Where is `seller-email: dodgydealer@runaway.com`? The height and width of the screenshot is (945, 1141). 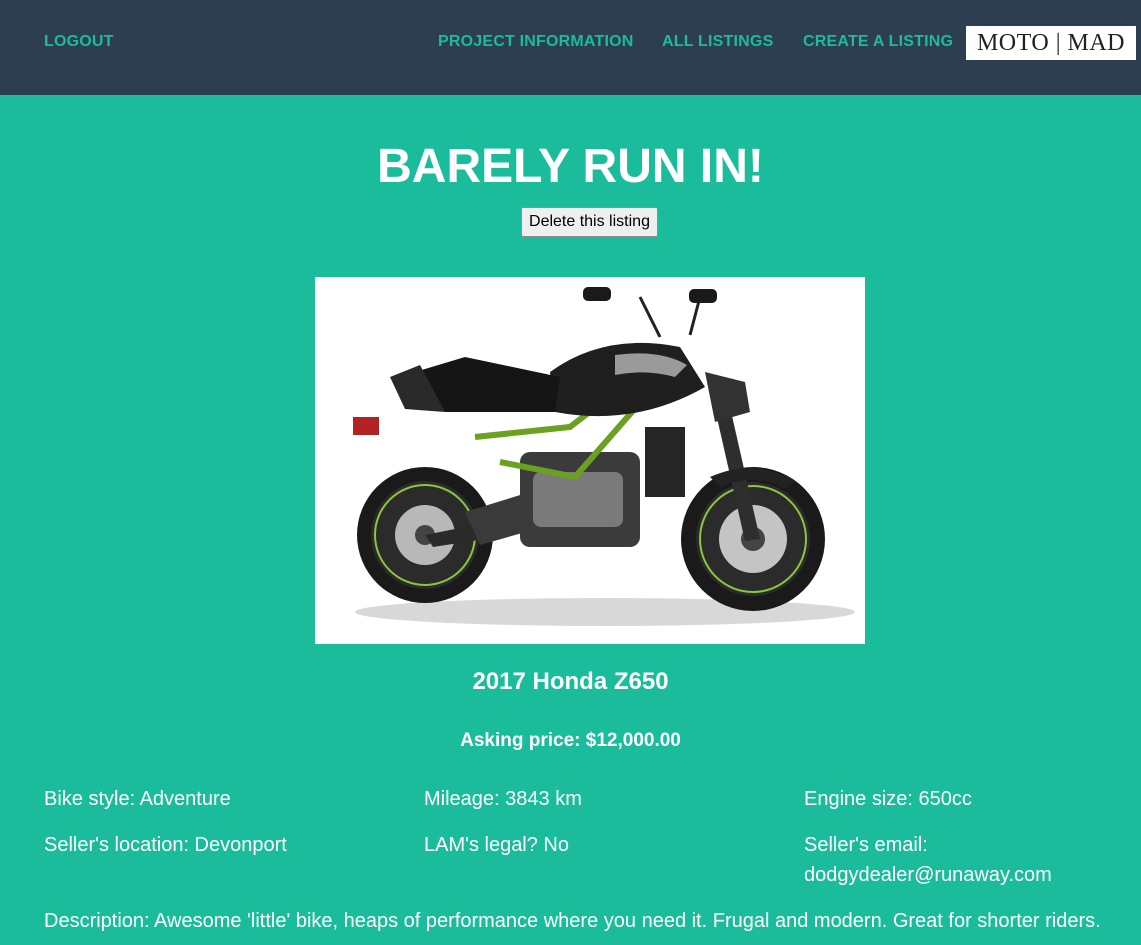
seller-email: dodgydealer@runaway.com is located at coordinates (928, 875).